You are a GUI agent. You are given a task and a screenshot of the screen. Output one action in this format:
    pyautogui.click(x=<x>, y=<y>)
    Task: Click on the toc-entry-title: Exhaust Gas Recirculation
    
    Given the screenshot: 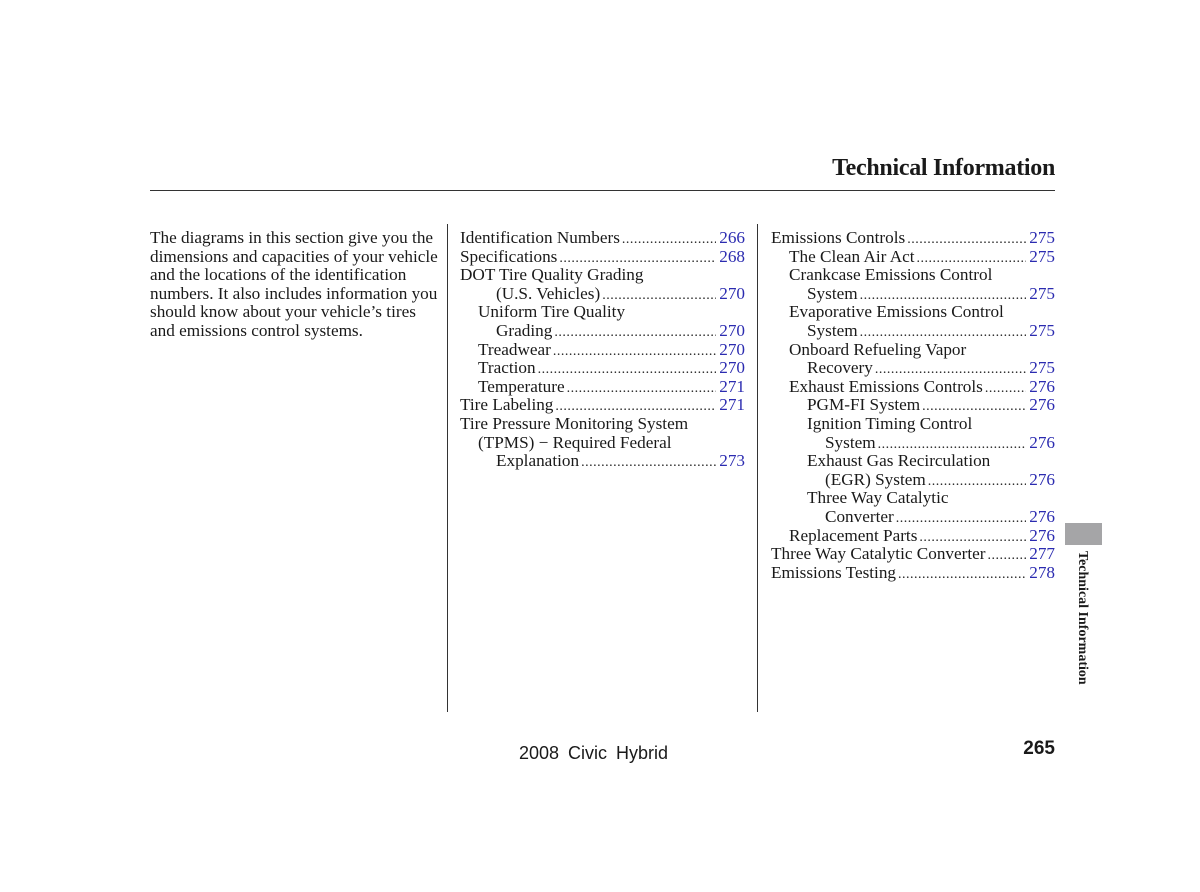 What is the action you would take?
    pyautogui.click(x=899, y=461)
    